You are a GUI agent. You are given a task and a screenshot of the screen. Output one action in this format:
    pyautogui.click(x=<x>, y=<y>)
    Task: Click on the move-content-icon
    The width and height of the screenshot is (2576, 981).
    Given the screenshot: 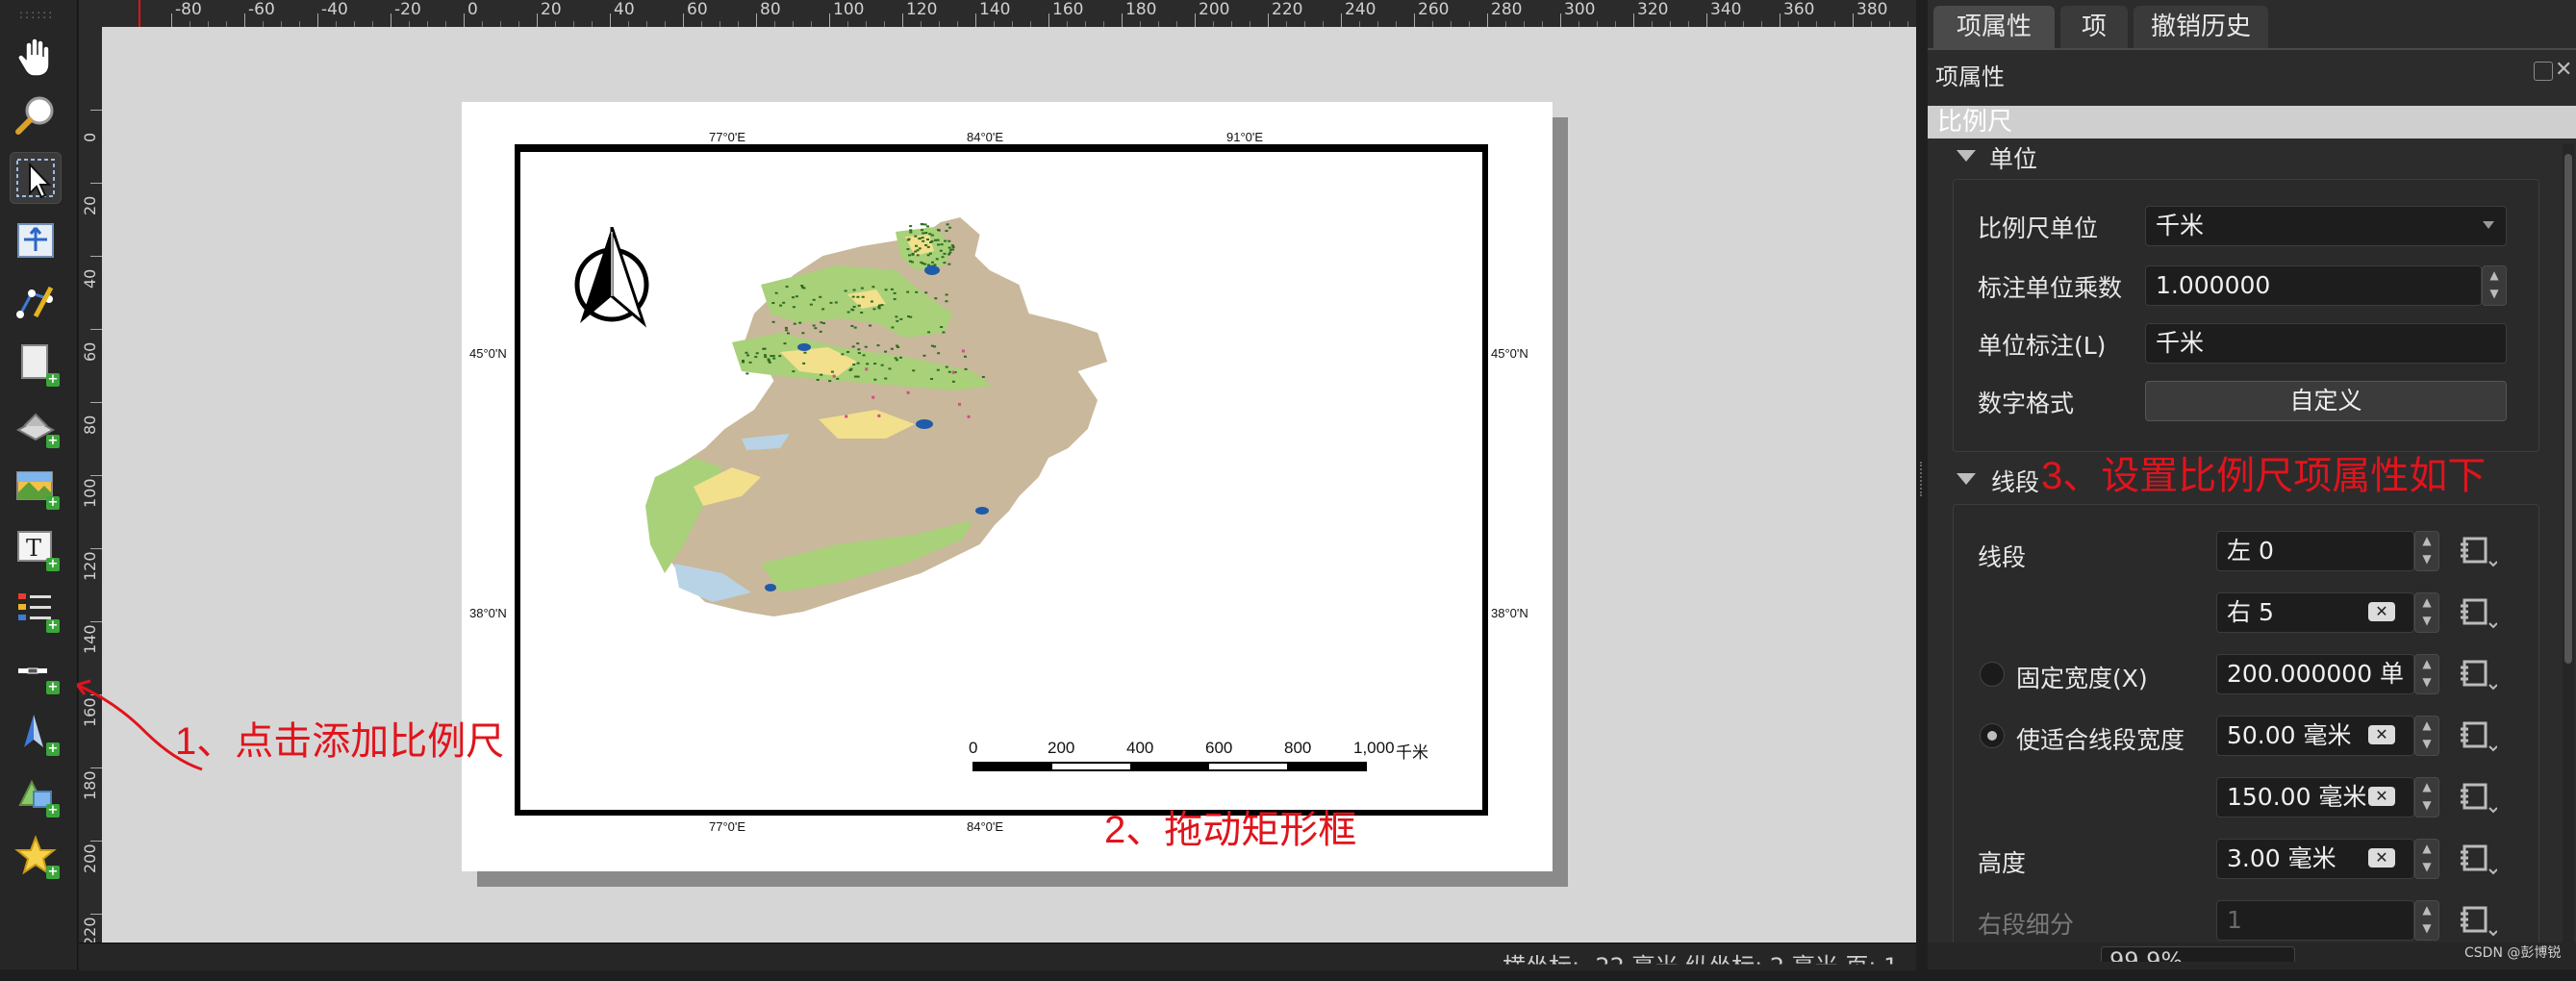 What is the action you would take?
    pyautogui.click(x=36, y=240)
    